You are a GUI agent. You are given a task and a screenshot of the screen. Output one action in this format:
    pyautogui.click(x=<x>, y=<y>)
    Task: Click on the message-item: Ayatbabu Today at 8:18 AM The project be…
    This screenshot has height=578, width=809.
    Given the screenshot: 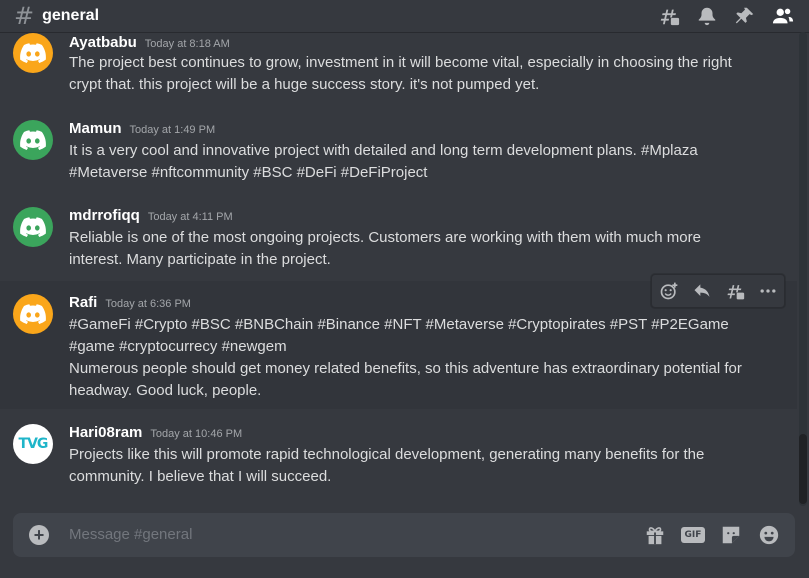 What is the action you would take?
    pyautogui.click(x=398, y=68)
    